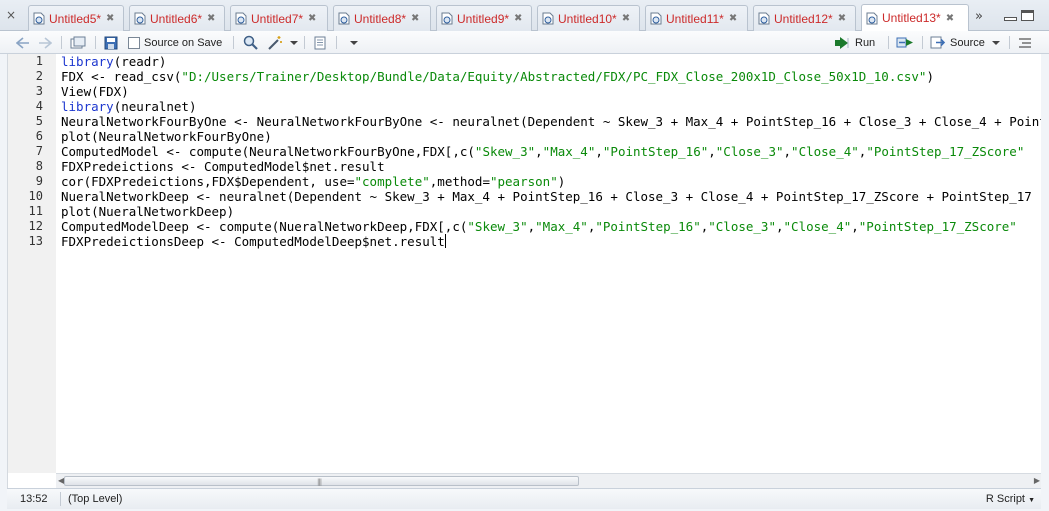 This screenshot has height=511, width=1049. What do you see at coordinates (842, 42) in the screenshot?
I see `run-arrow-icon` at bounding box center [842, 42].